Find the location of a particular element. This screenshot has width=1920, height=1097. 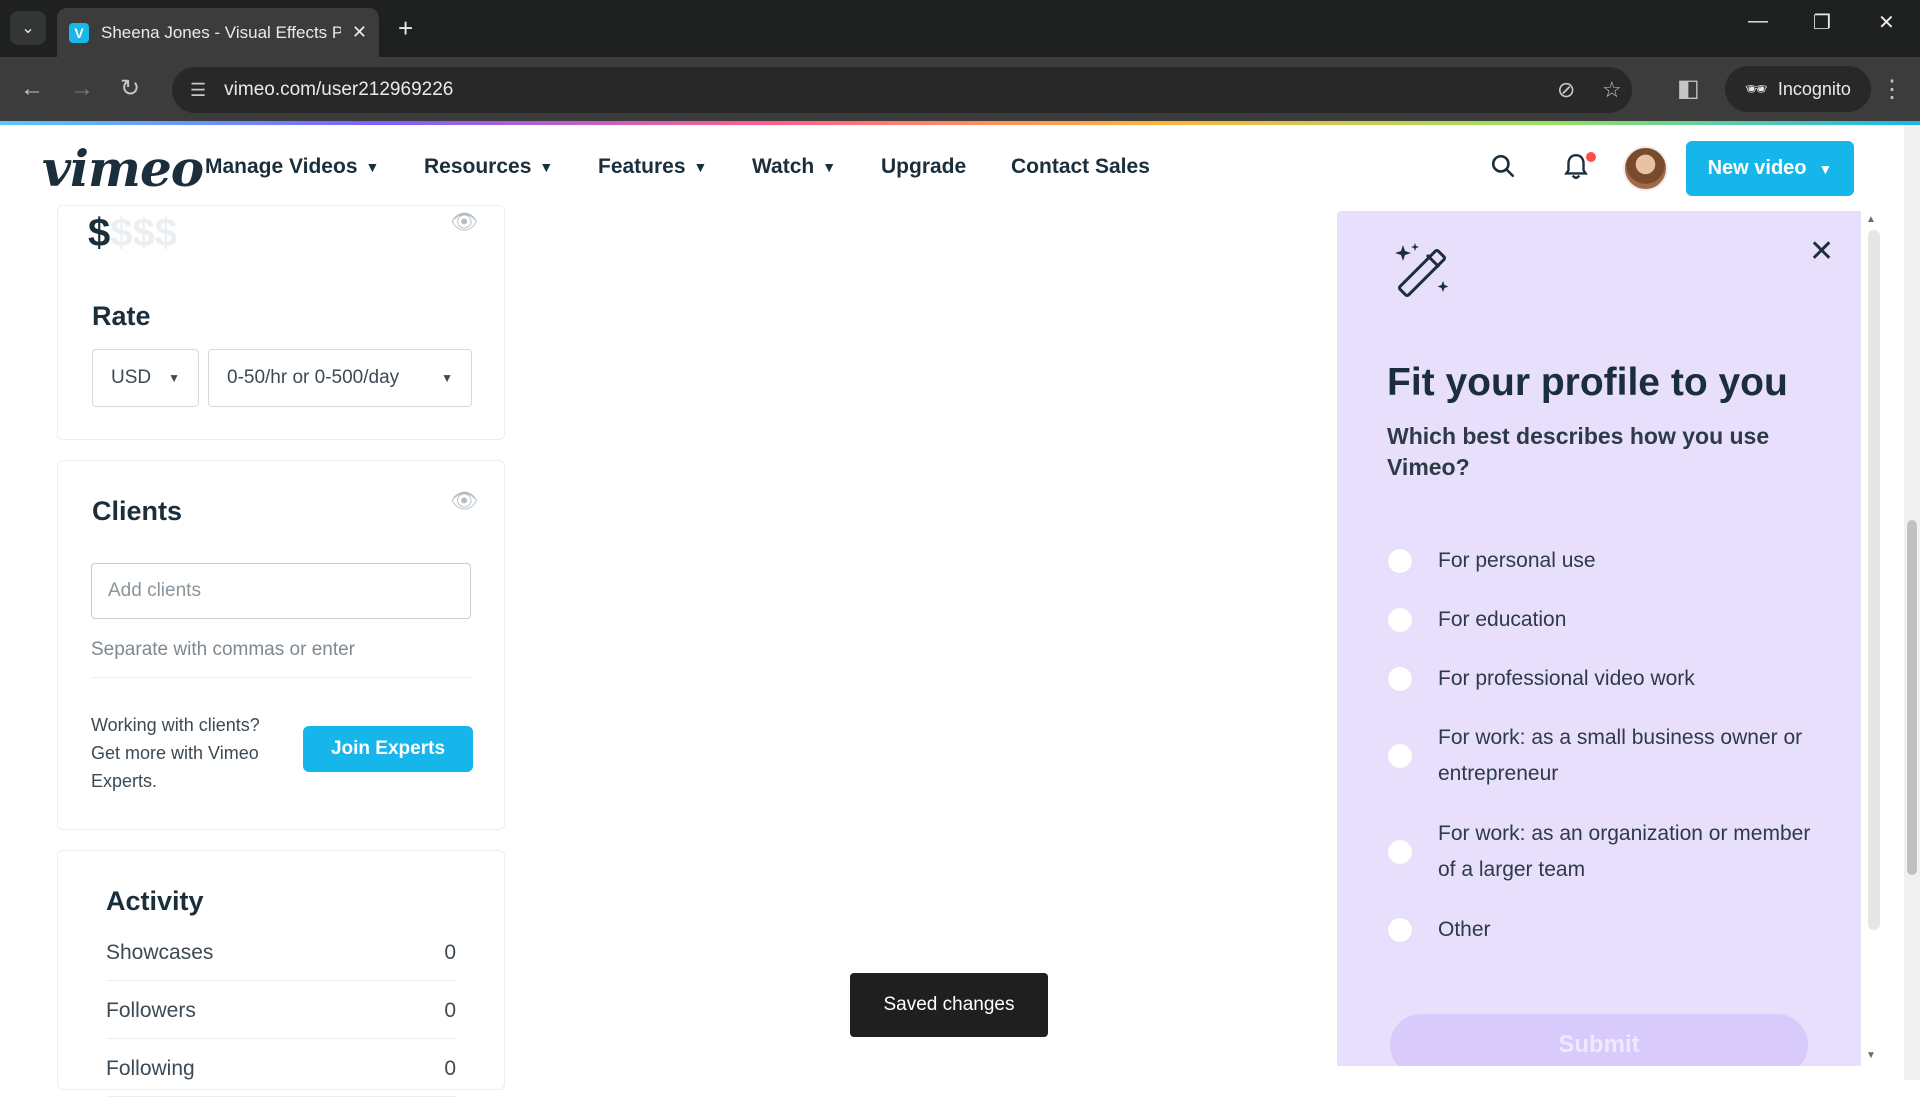

option-label: For personal use is located at coordinates (1517, 560).